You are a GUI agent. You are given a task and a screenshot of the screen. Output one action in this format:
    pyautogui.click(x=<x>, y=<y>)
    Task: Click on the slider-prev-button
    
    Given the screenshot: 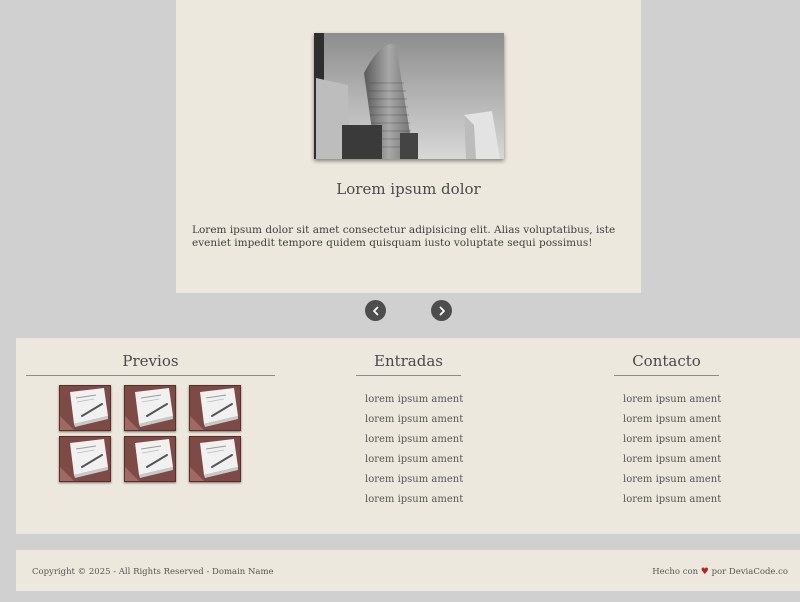 What is the action you would take?
    pyautogui.click(x=375, y=310)
    